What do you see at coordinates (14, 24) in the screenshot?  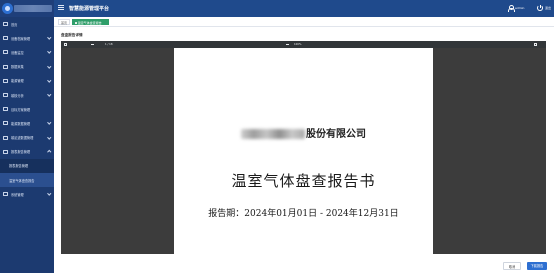 I see `sidebar-item-label: 首页` at bounding box center [14, 24].